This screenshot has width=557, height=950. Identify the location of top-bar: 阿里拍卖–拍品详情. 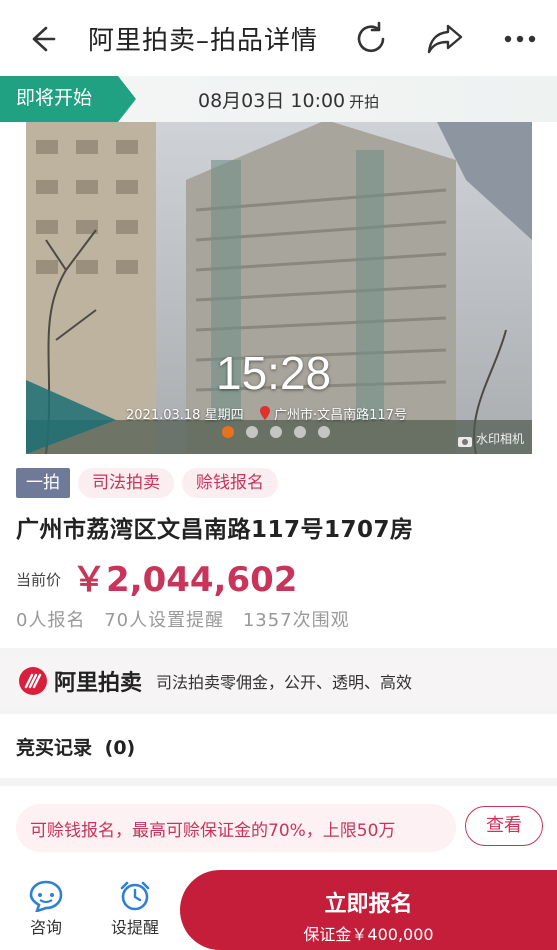
(278, 38).